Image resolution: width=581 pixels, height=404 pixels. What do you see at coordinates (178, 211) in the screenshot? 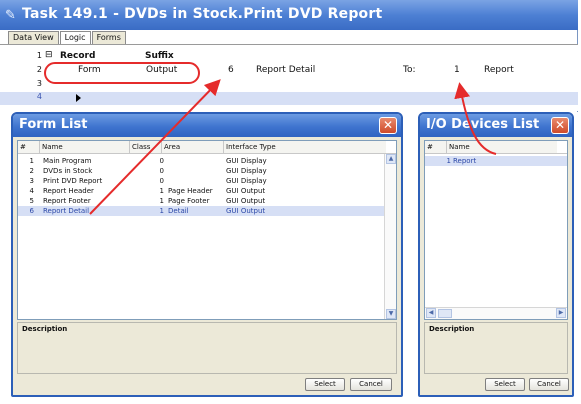
I see `form-area: Detail` at bounding box center [178, 211].